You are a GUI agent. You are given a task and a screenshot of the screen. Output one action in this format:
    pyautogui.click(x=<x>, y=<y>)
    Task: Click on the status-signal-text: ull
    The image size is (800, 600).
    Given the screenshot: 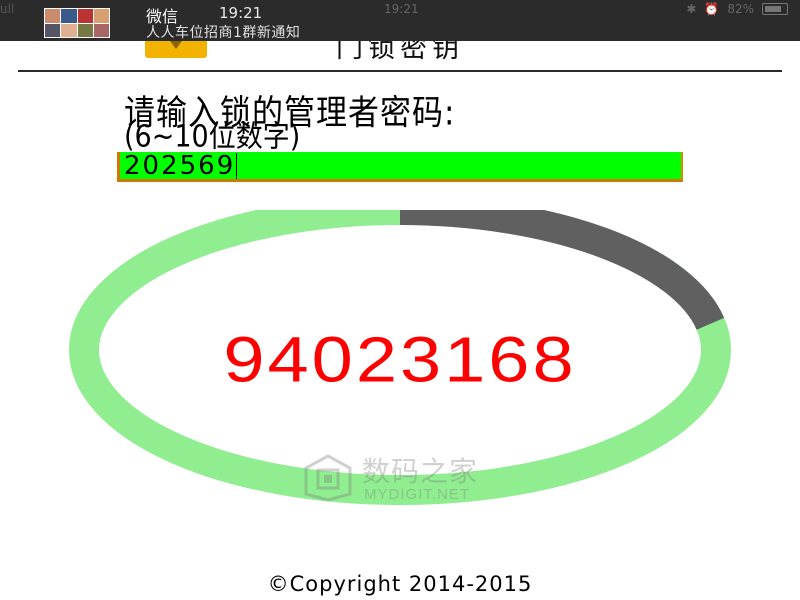 What is the action you would take?
    pyautogui.click(x=7, y=9)
    